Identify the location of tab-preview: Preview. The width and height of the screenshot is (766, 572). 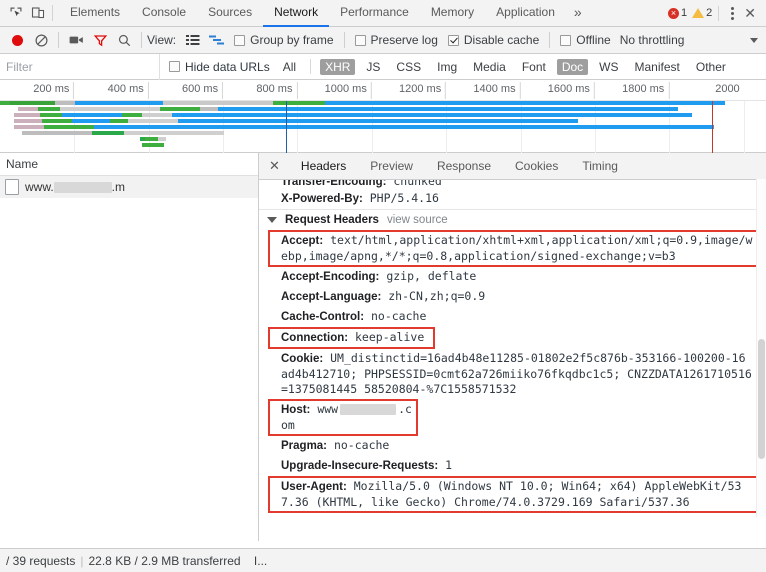
(391, 166).